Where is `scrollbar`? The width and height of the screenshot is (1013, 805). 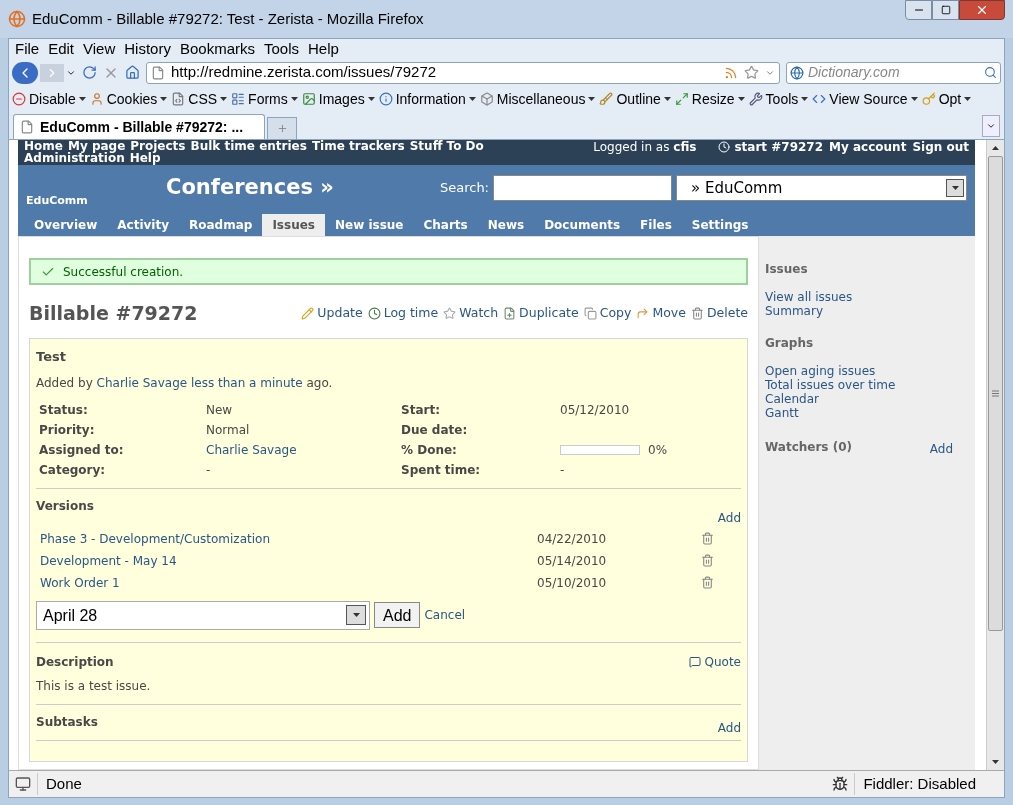
scrollbar is located at coordinates (995, 455).